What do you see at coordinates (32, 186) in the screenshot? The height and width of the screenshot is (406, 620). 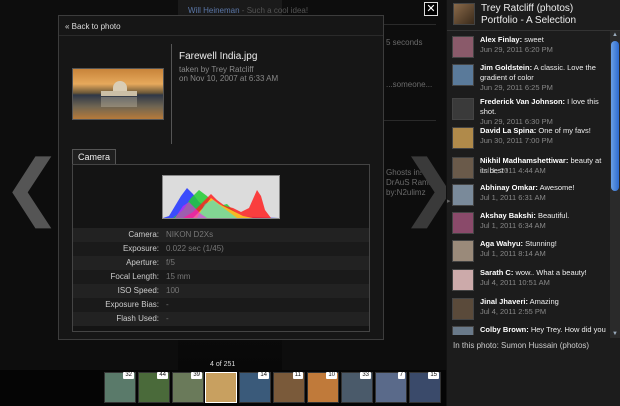 I see `chevron-left-icon: ❮` at bounding box center [32, 186].